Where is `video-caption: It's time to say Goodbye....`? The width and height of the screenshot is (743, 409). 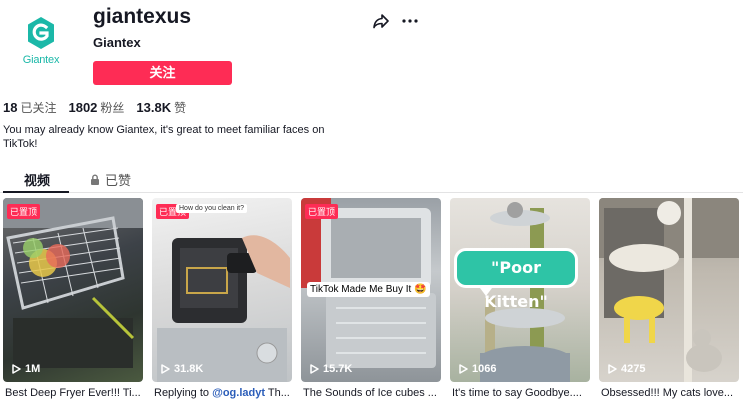 video-caption: It's time to say Goodbye.... is located at coordinates (522, 393).